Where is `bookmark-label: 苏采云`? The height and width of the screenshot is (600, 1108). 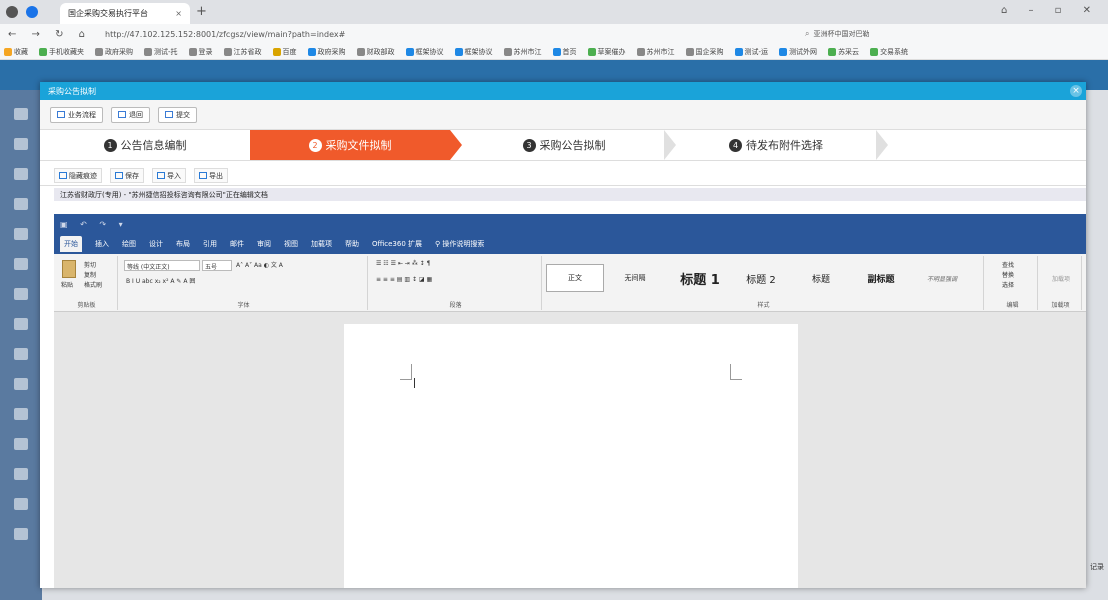 bookmark-label: 苏采云 is located at coordinates (849, 51).